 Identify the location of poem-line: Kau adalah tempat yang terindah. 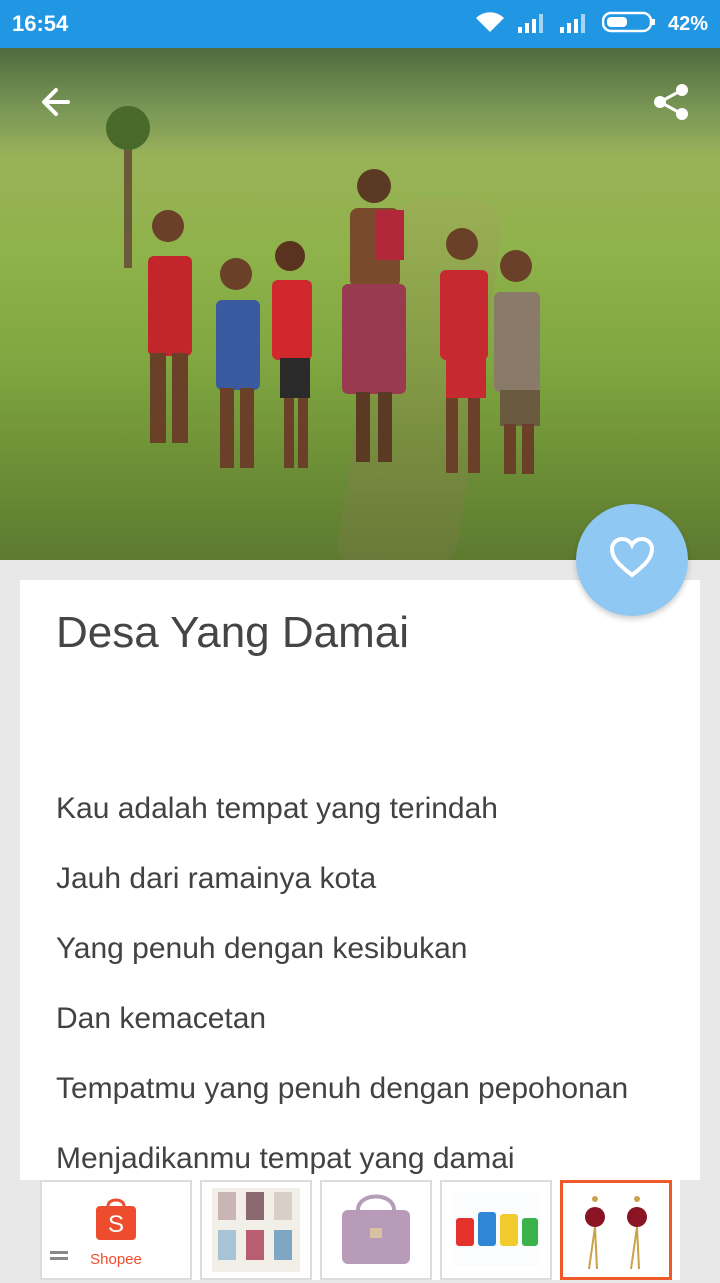
(277, 808).